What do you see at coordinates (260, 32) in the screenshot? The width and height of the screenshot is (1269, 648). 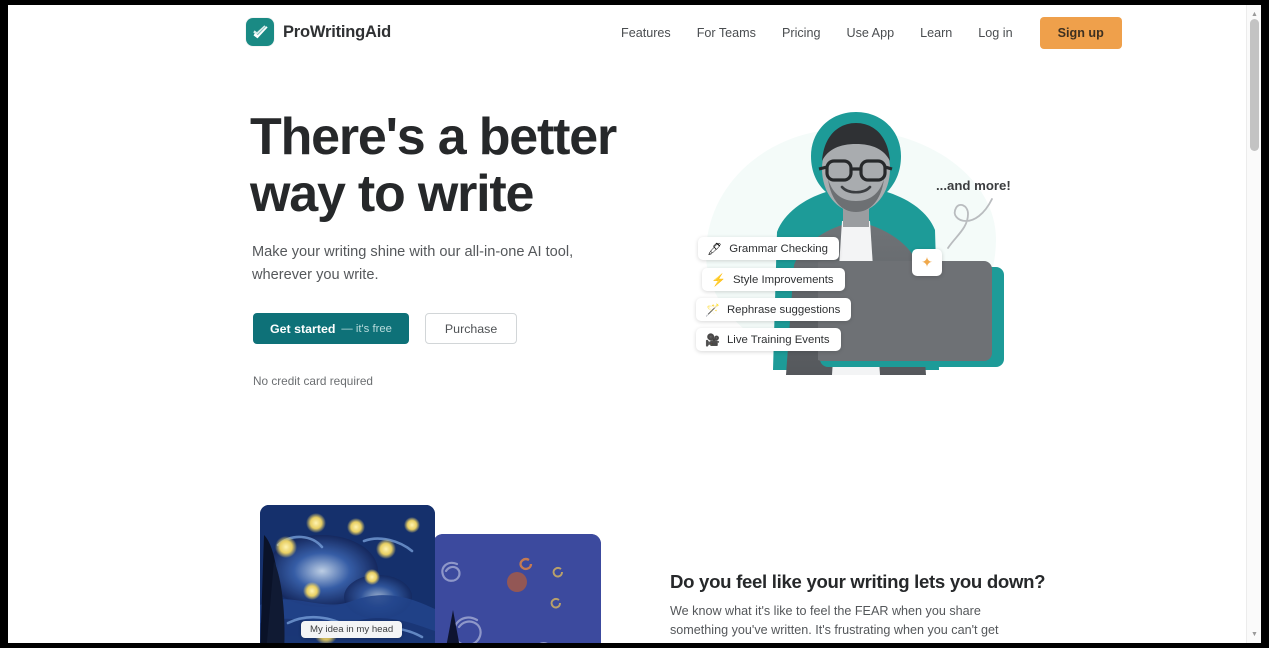 I see `prowritingaid-logo-icon` at bounding box center [260, 32].